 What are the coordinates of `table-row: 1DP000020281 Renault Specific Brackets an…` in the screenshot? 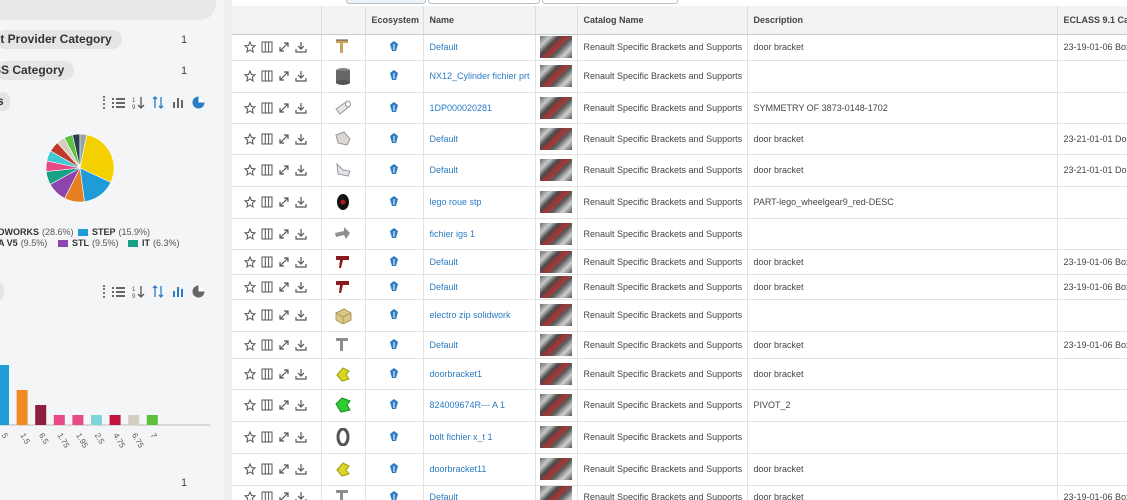 It's located at (679, 108).